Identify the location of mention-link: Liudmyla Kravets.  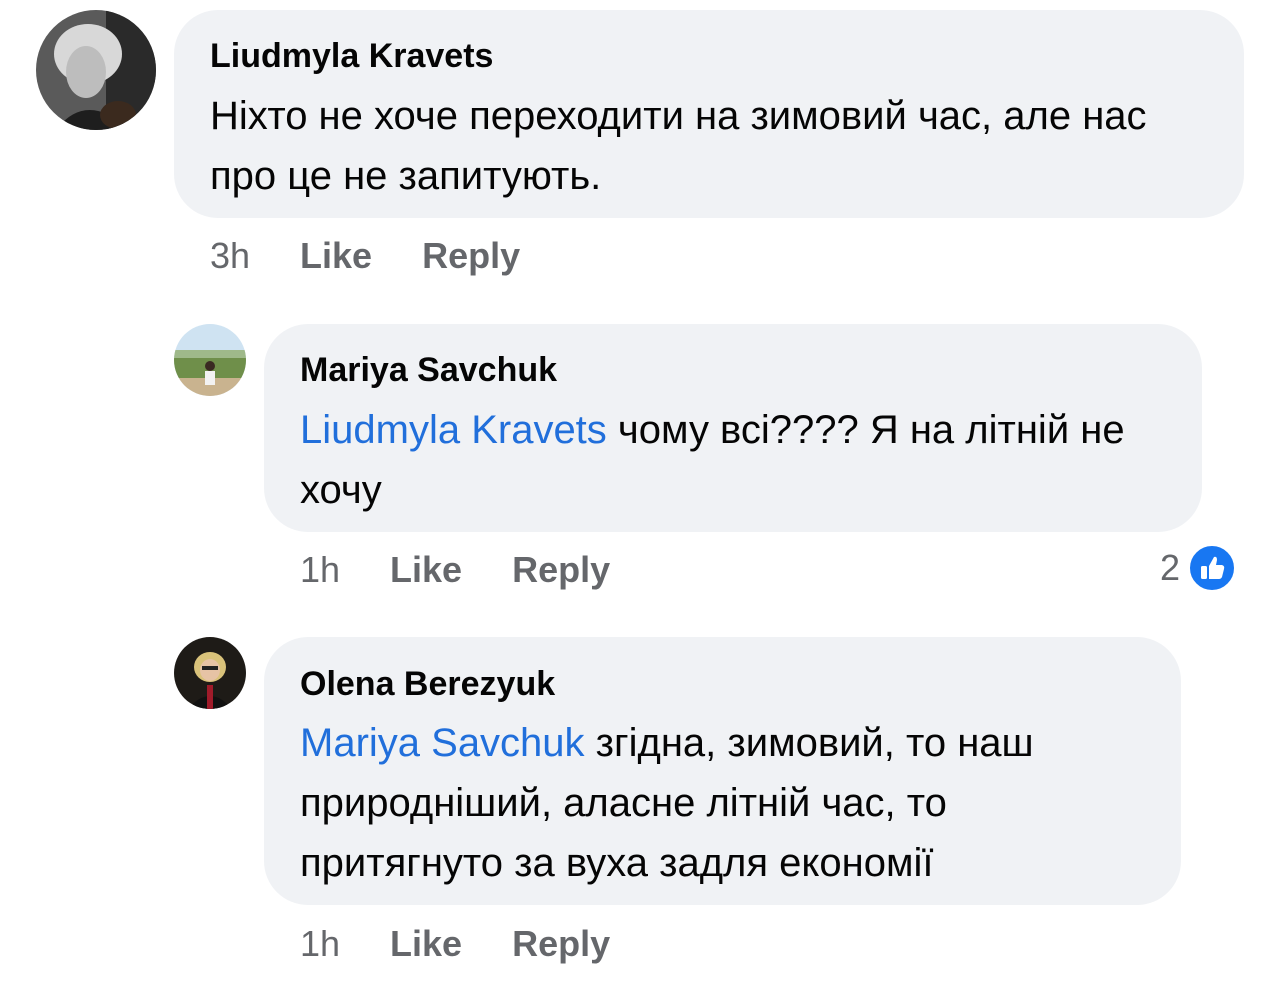
(453, 430).